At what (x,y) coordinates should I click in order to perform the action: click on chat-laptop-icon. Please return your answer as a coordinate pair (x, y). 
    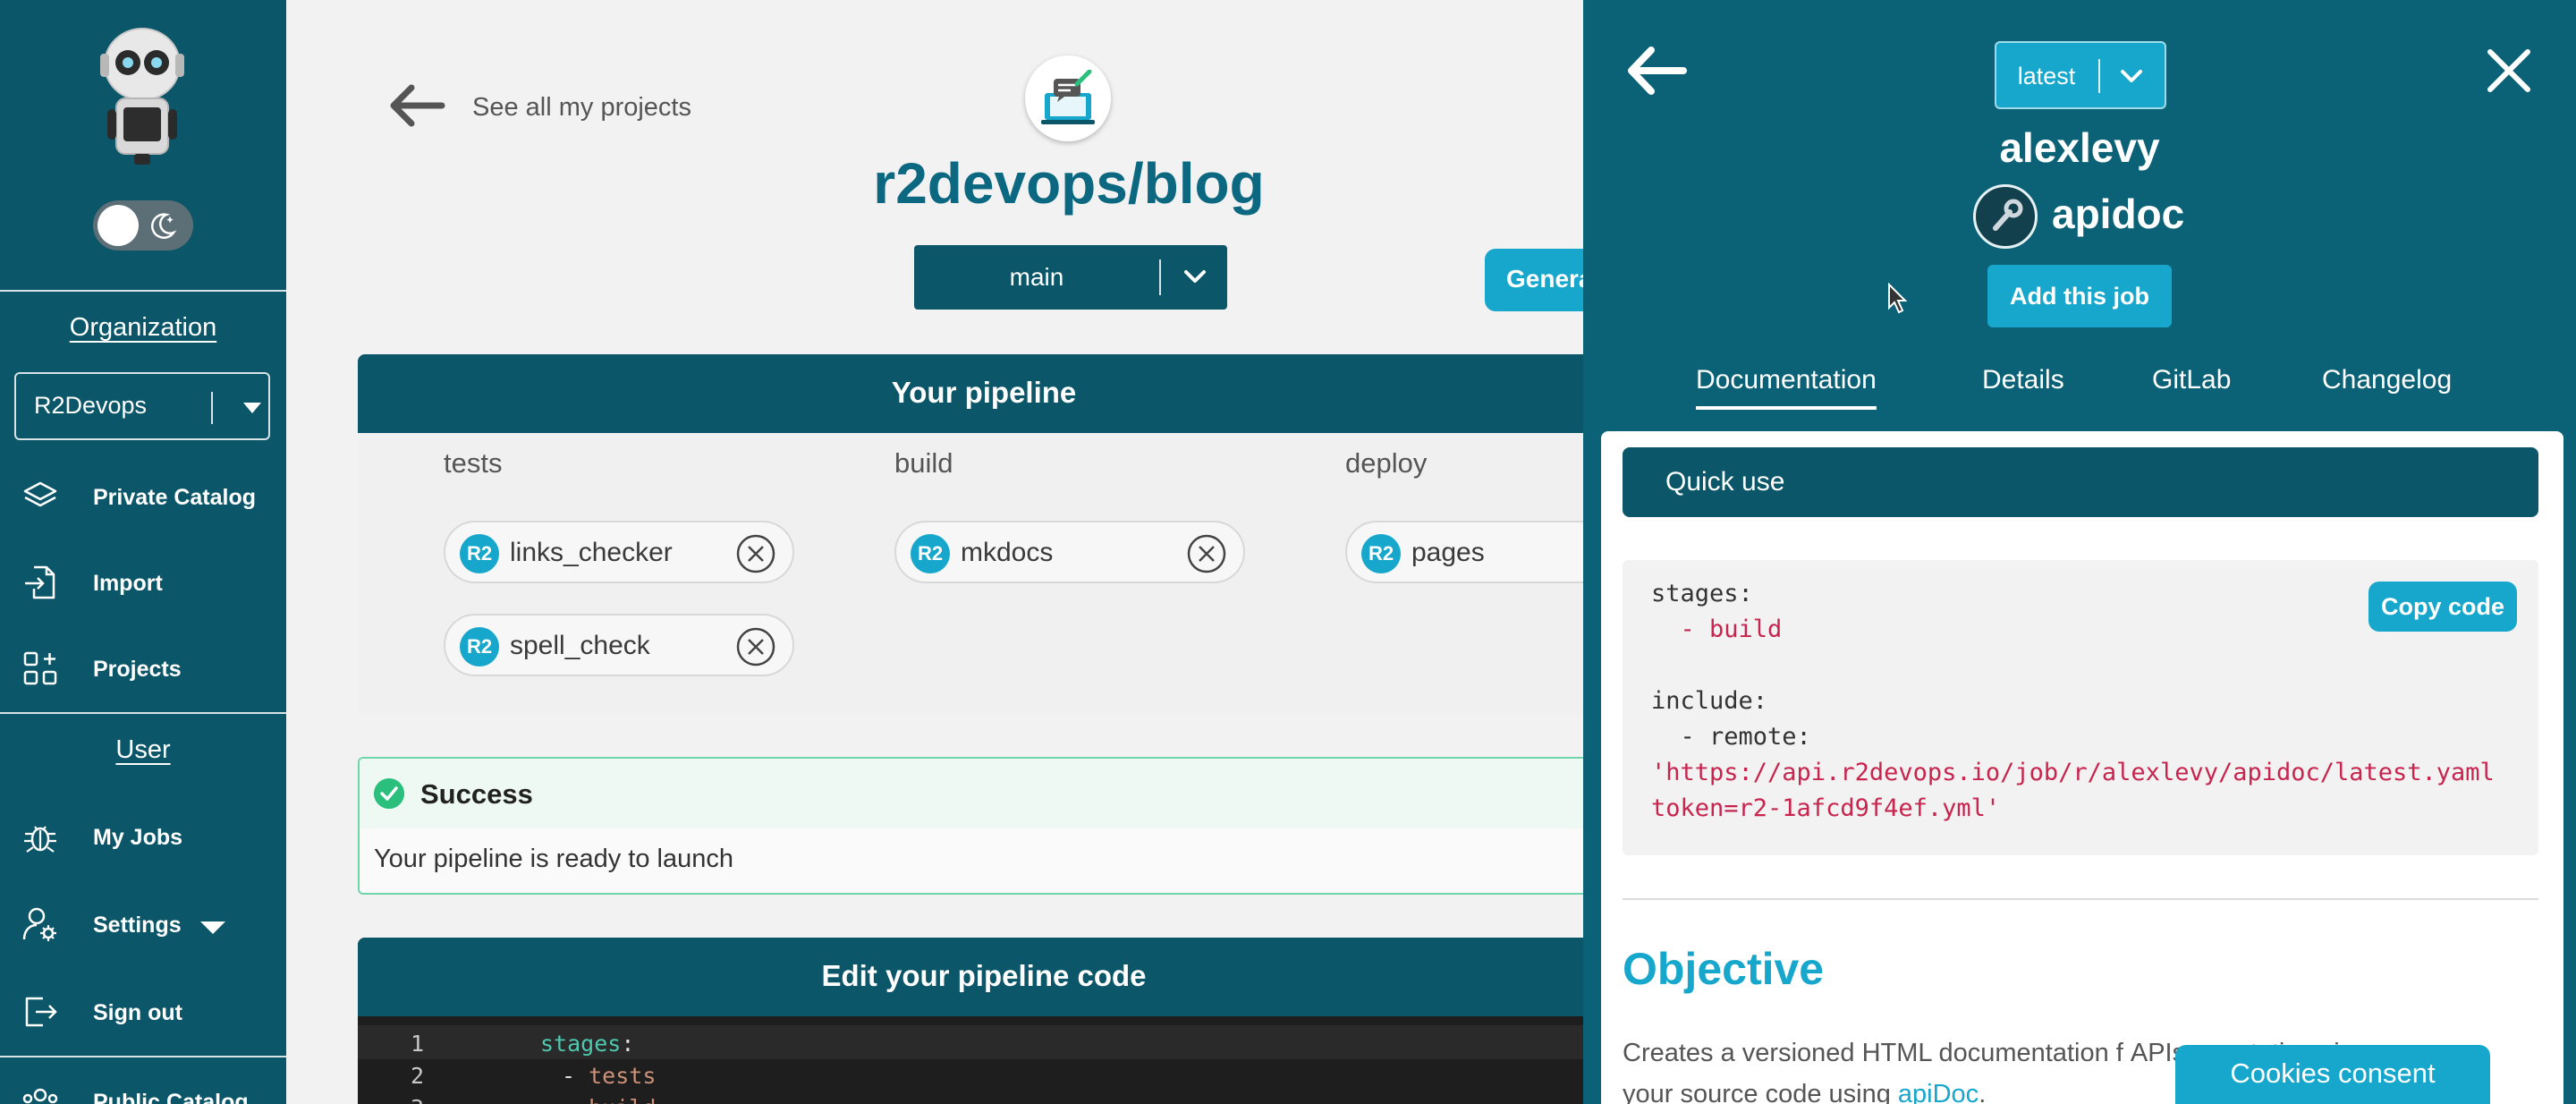
    Looking at the image, I should click on (1068, 97).